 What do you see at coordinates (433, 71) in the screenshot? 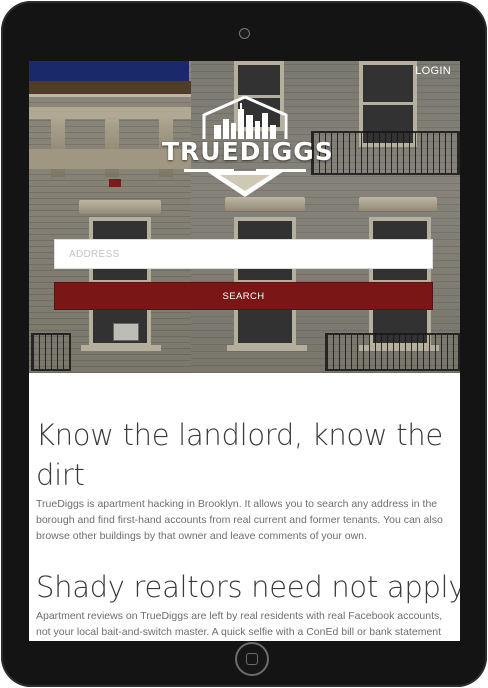
I see `login-link: LOGIN` at bounding box center [433, 71].